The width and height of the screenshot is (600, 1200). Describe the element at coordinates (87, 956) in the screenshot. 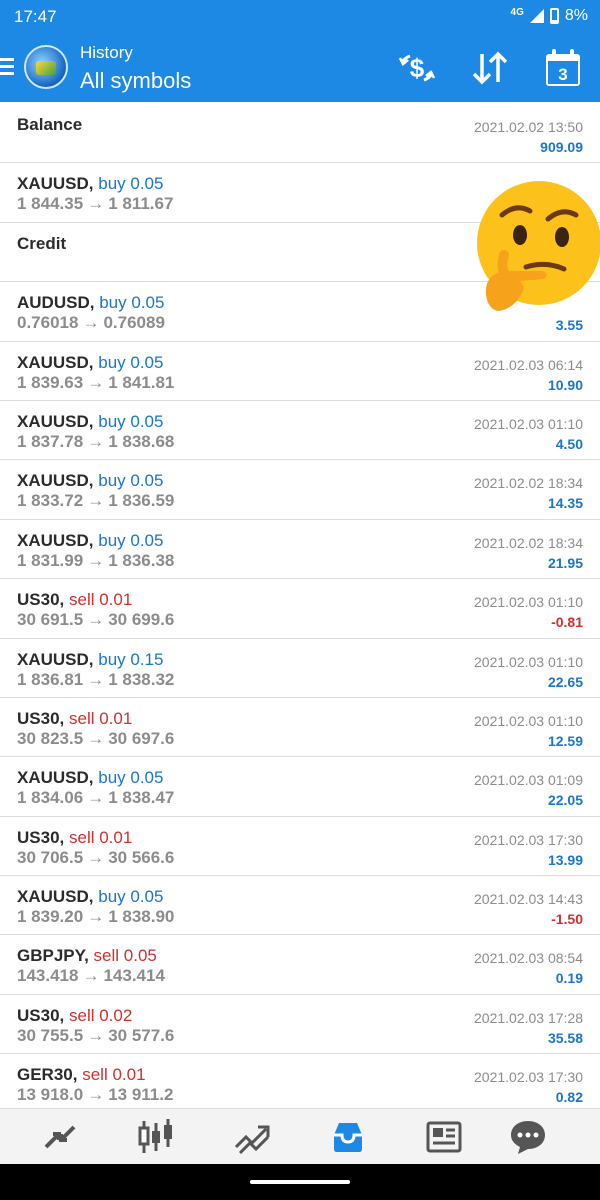

I see `row-symbol: GBPJPY, sell 0.05` at that location.